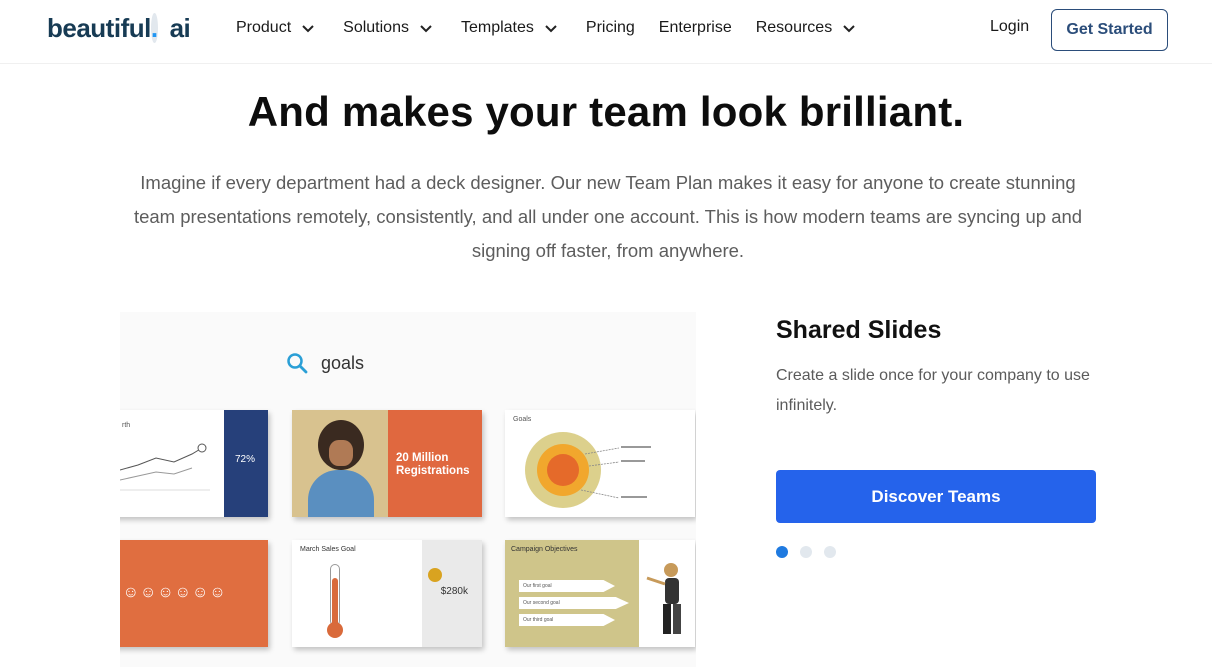 The width and height of the screenshot is (1212, 667). Describe the element at coordinates (173, 592) in the screenshot. I see `rating-faces: % ☺☺☺☺☺☺` at that location.